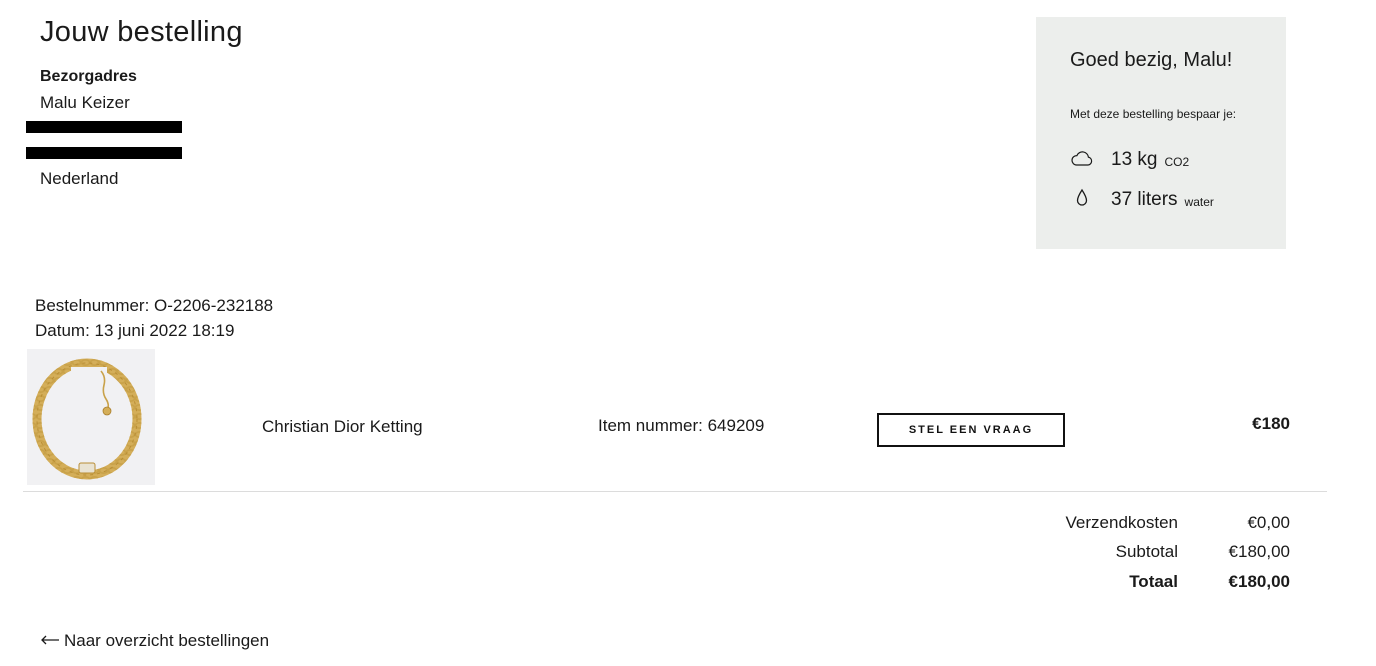 The width and height of the screenshot is (1376, 666). I want to click on delivery-address-name: Malu Keizer, so click(85, 102).